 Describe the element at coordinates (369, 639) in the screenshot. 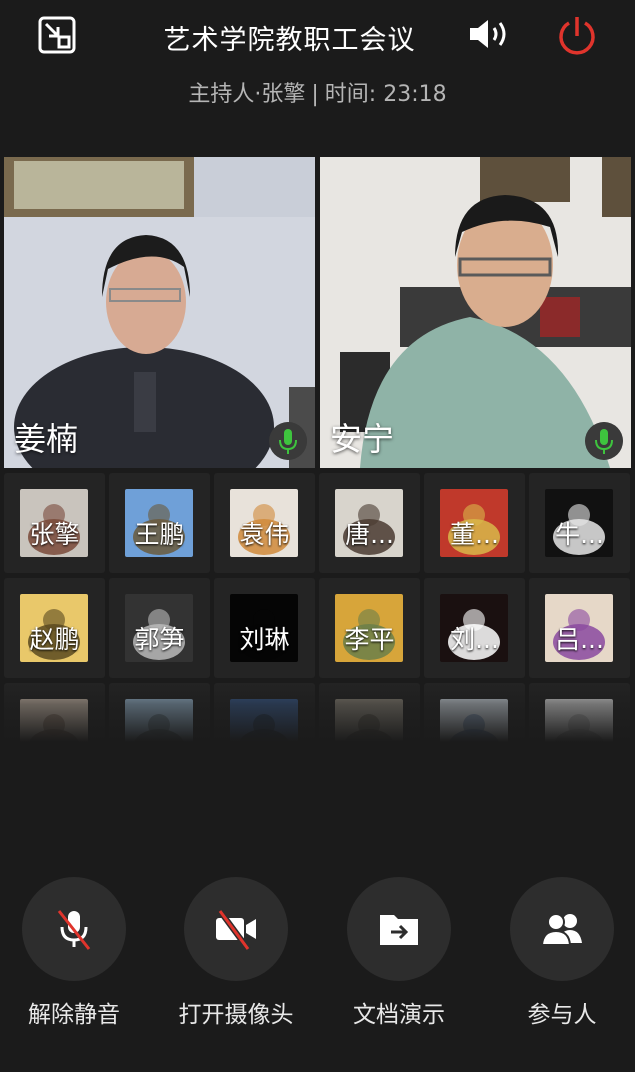

I see `participant-name: 李平` at that location.